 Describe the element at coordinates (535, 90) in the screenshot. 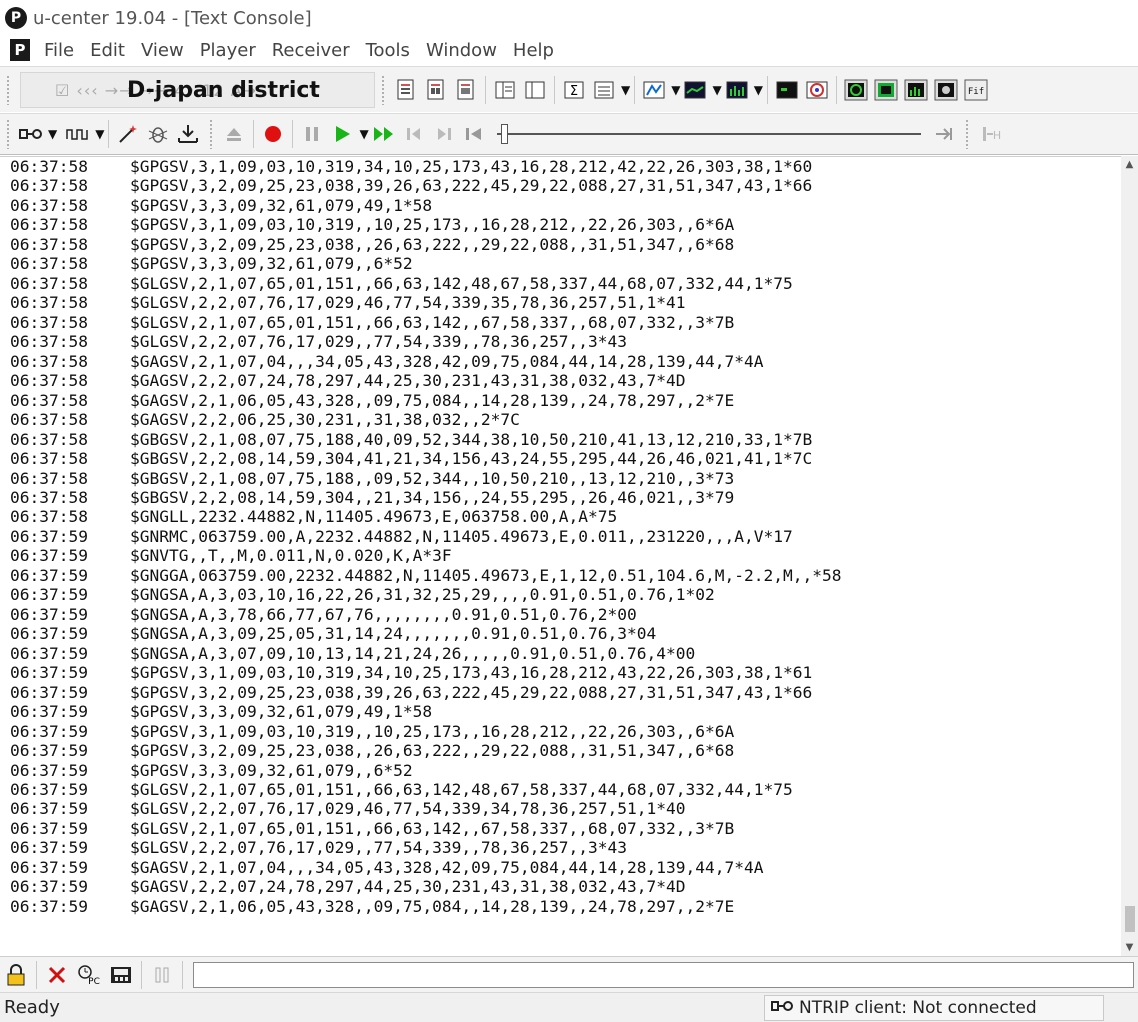

I see `panel-view-icon` at that location.